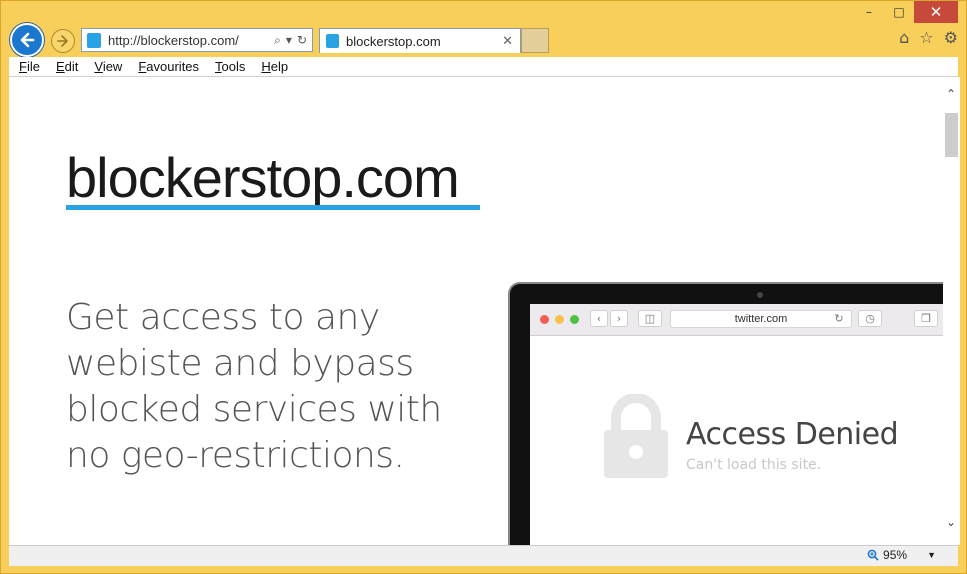  Describe the element at coordinates (574, 319) in the screenshot. I see `green-dot-icon` at that location.